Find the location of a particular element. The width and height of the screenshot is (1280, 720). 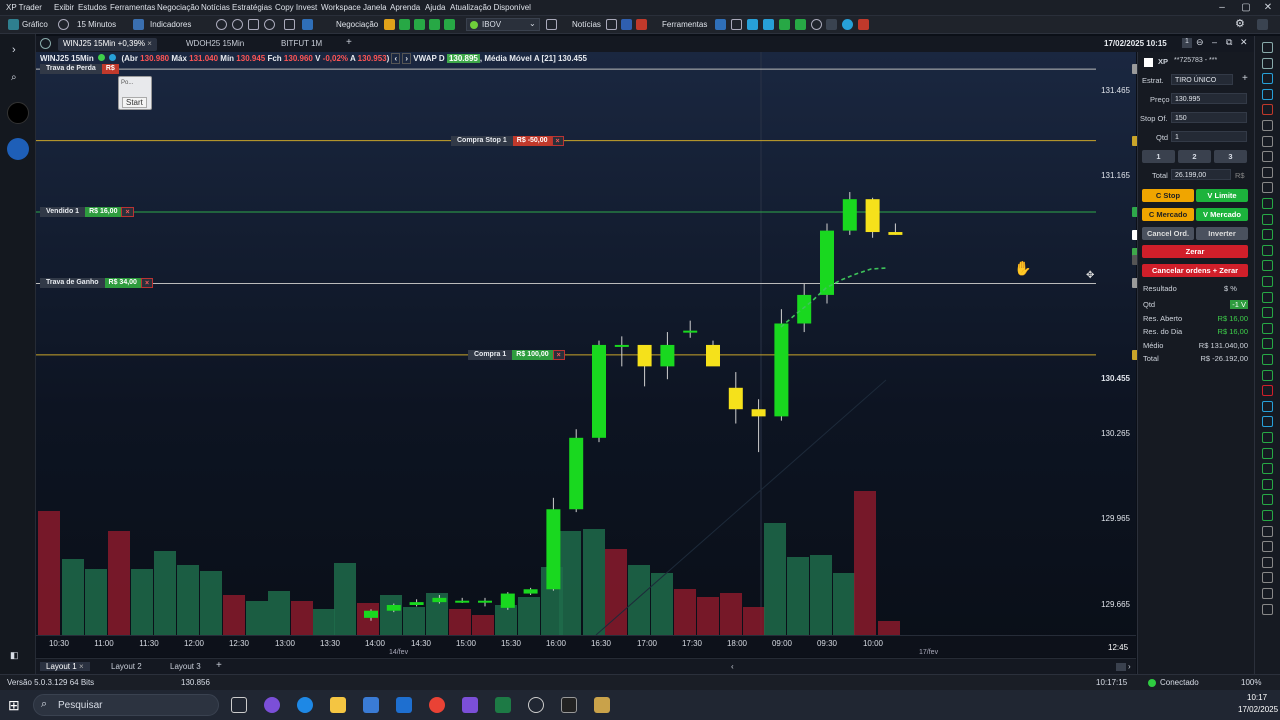

tool7-icon is located at coordinates (816, 24).